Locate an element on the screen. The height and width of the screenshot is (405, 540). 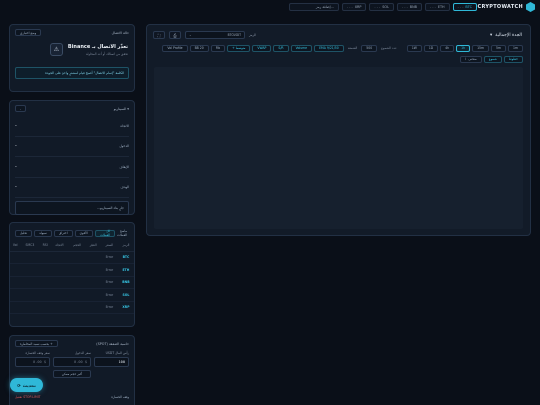
overlay-sr: S/R is located at coordinates (281, 48).